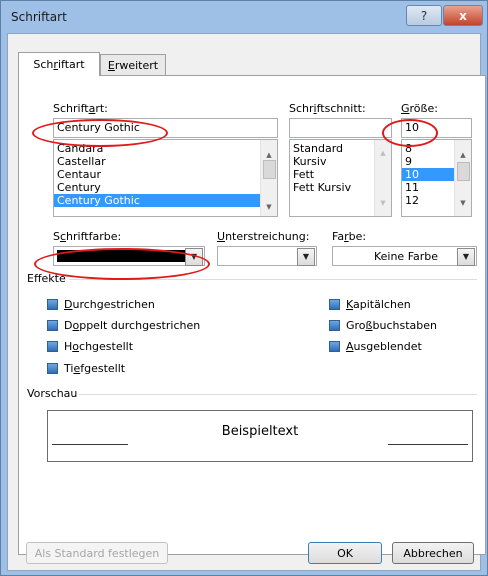  I want to click on checkbox-durchgestrichen: Durchgestrichen, so click(101, 304).